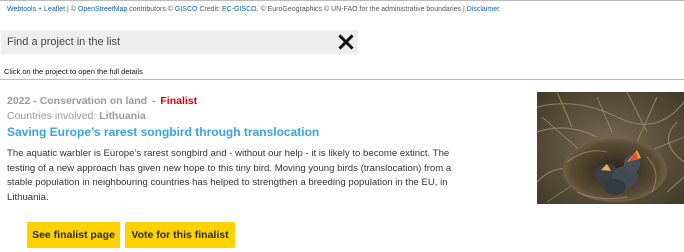 Image resolution: width=684 pixels, height=252 pixels. I want to click on project-meta: 2022 - Conservation on land - Finalist, so click(102, 101).